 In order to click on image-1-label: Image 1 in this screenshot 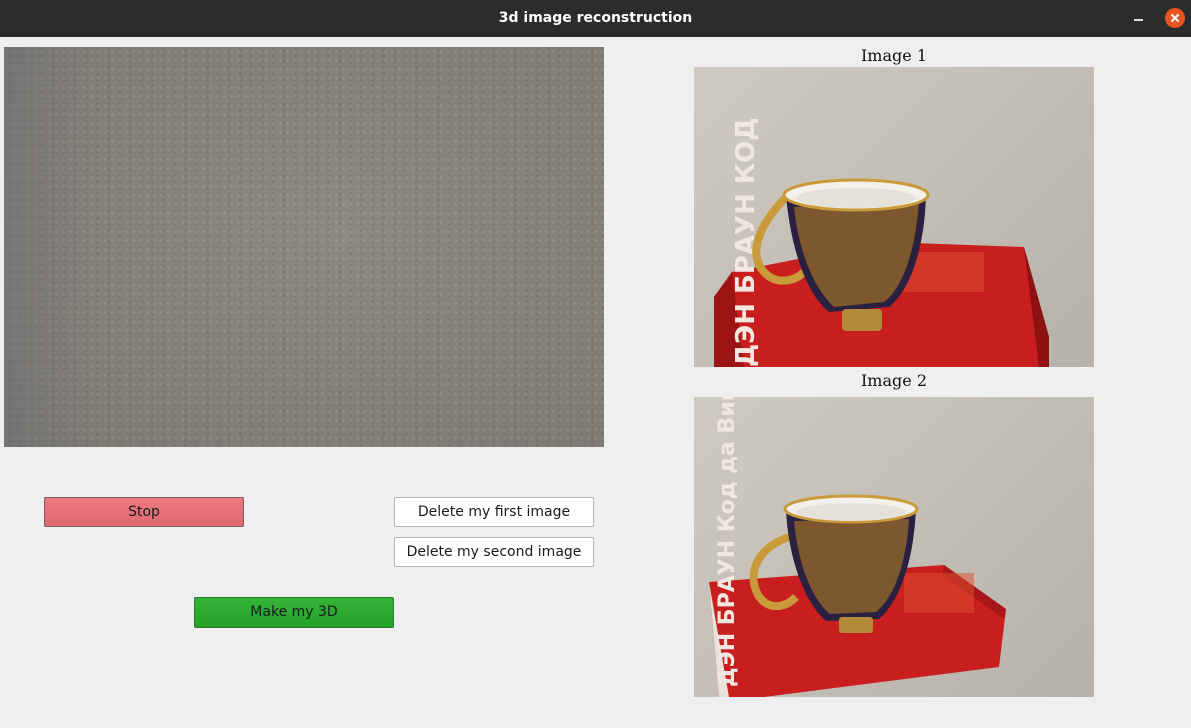, I will do `click(893, 55)`.